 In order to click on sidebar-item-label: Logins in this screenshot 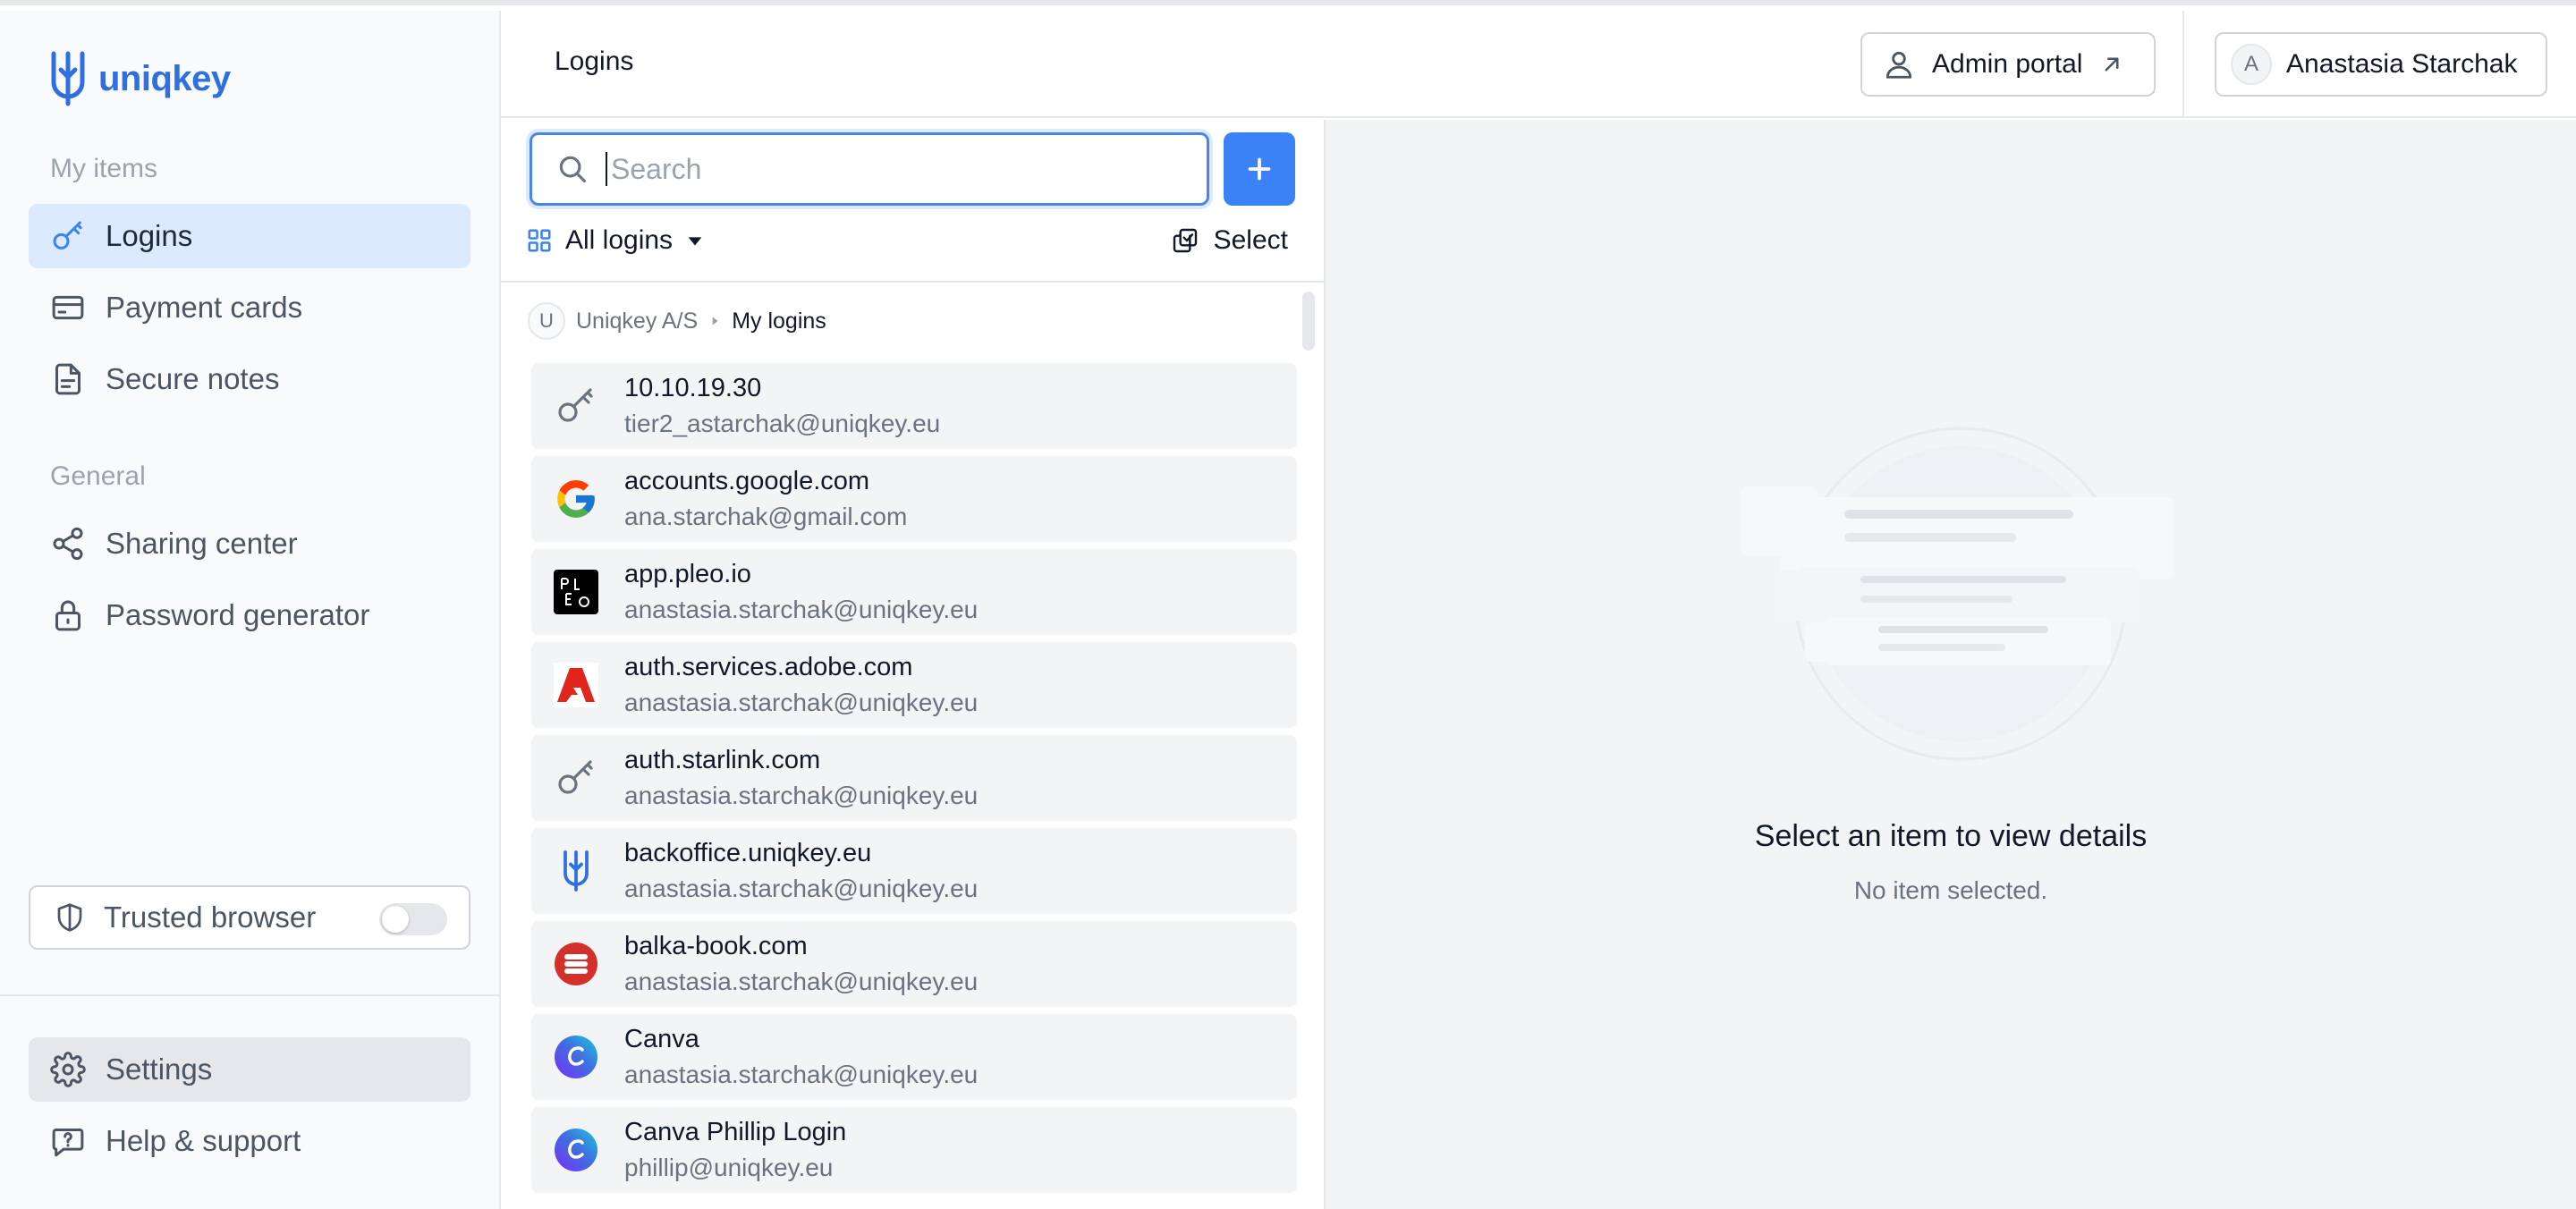, I will do `click(149, 235)`.